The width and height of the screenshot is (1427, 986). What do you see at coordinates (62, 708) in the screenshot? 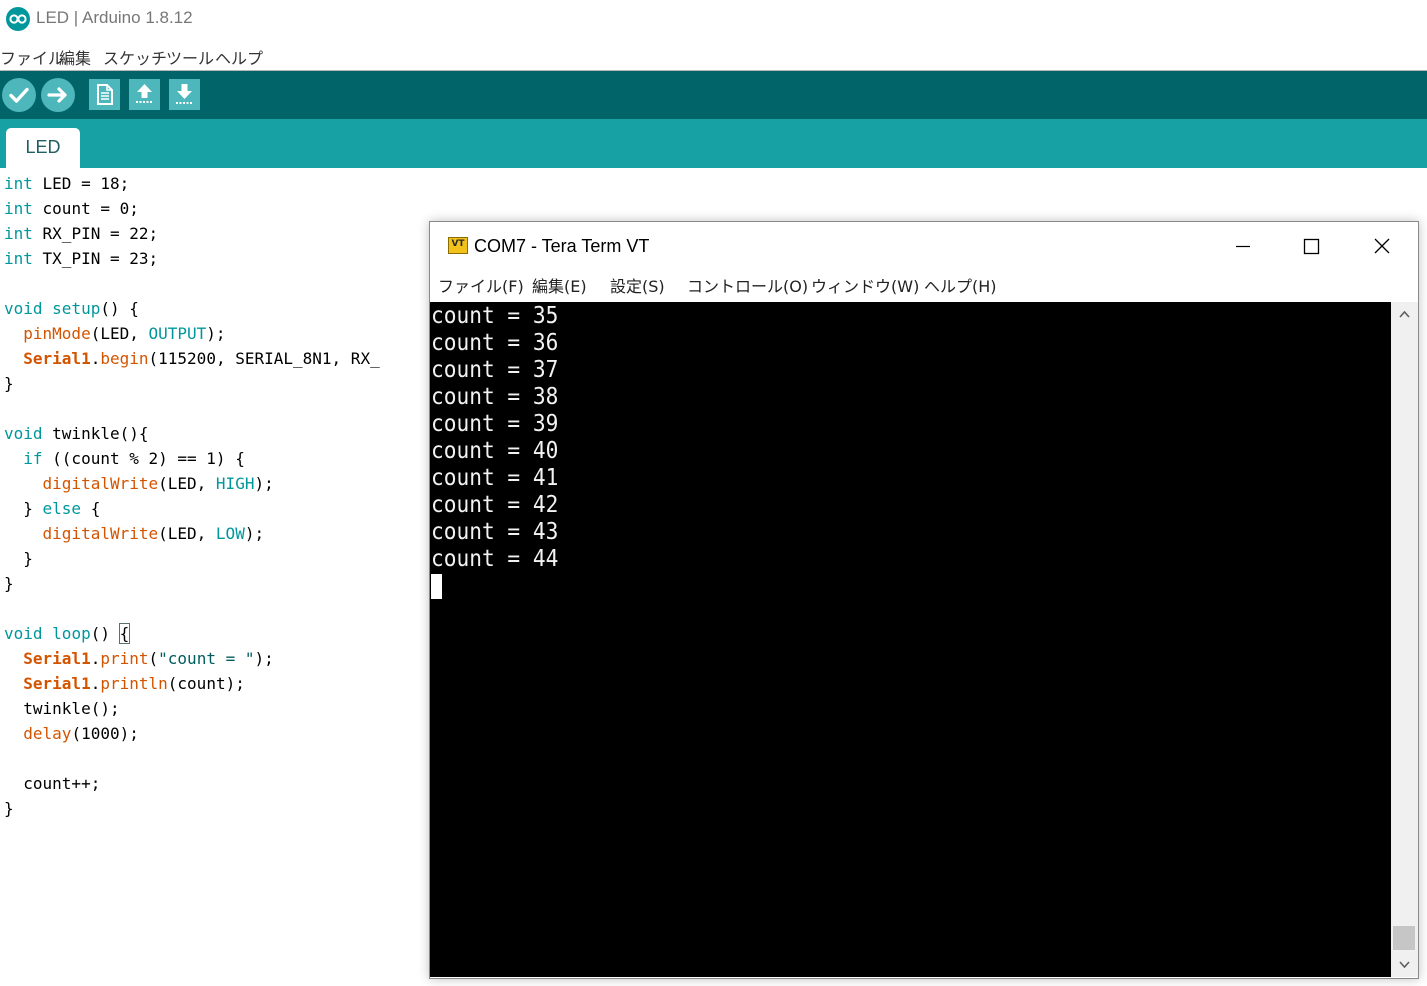
I see `code-token: twinkle();` at bounding box center [62, 708].